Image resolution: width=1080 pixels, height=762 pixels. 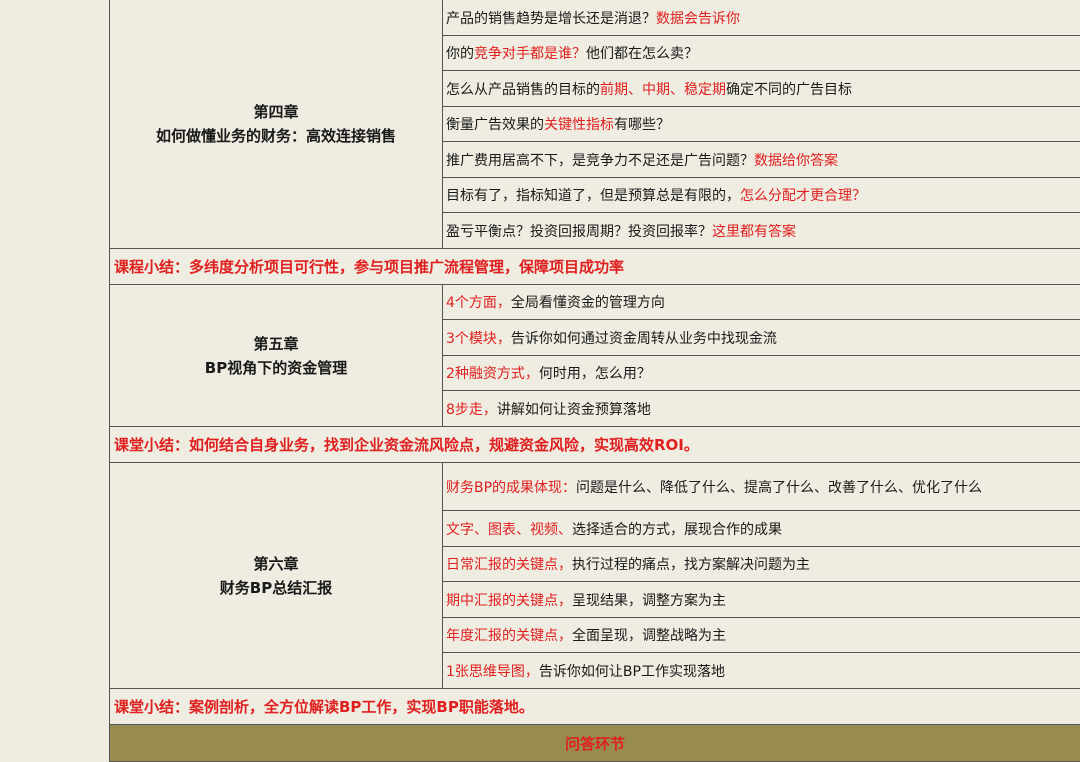 I want to click on ch6-item-4: 期中汇报的关键点， 呈现结果，调整方案为主, so click(x=761, y=600).